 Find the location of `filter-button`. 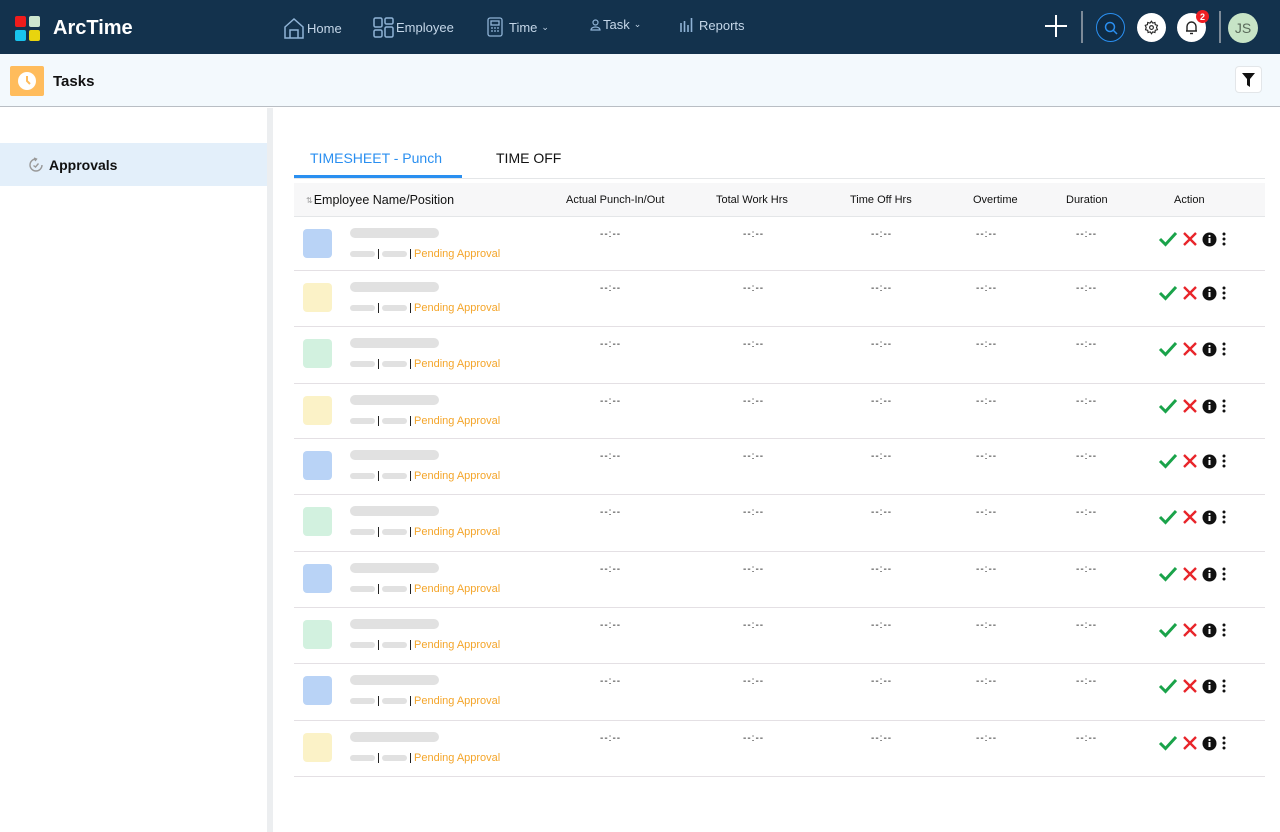

filter-button is located at coordinates (1248, 79).